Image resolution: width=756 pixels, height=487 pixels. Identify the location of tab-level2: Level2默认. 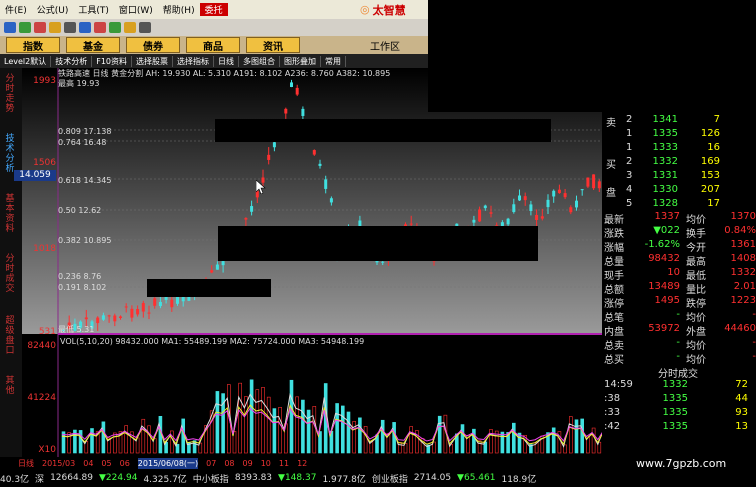
(26, 61).